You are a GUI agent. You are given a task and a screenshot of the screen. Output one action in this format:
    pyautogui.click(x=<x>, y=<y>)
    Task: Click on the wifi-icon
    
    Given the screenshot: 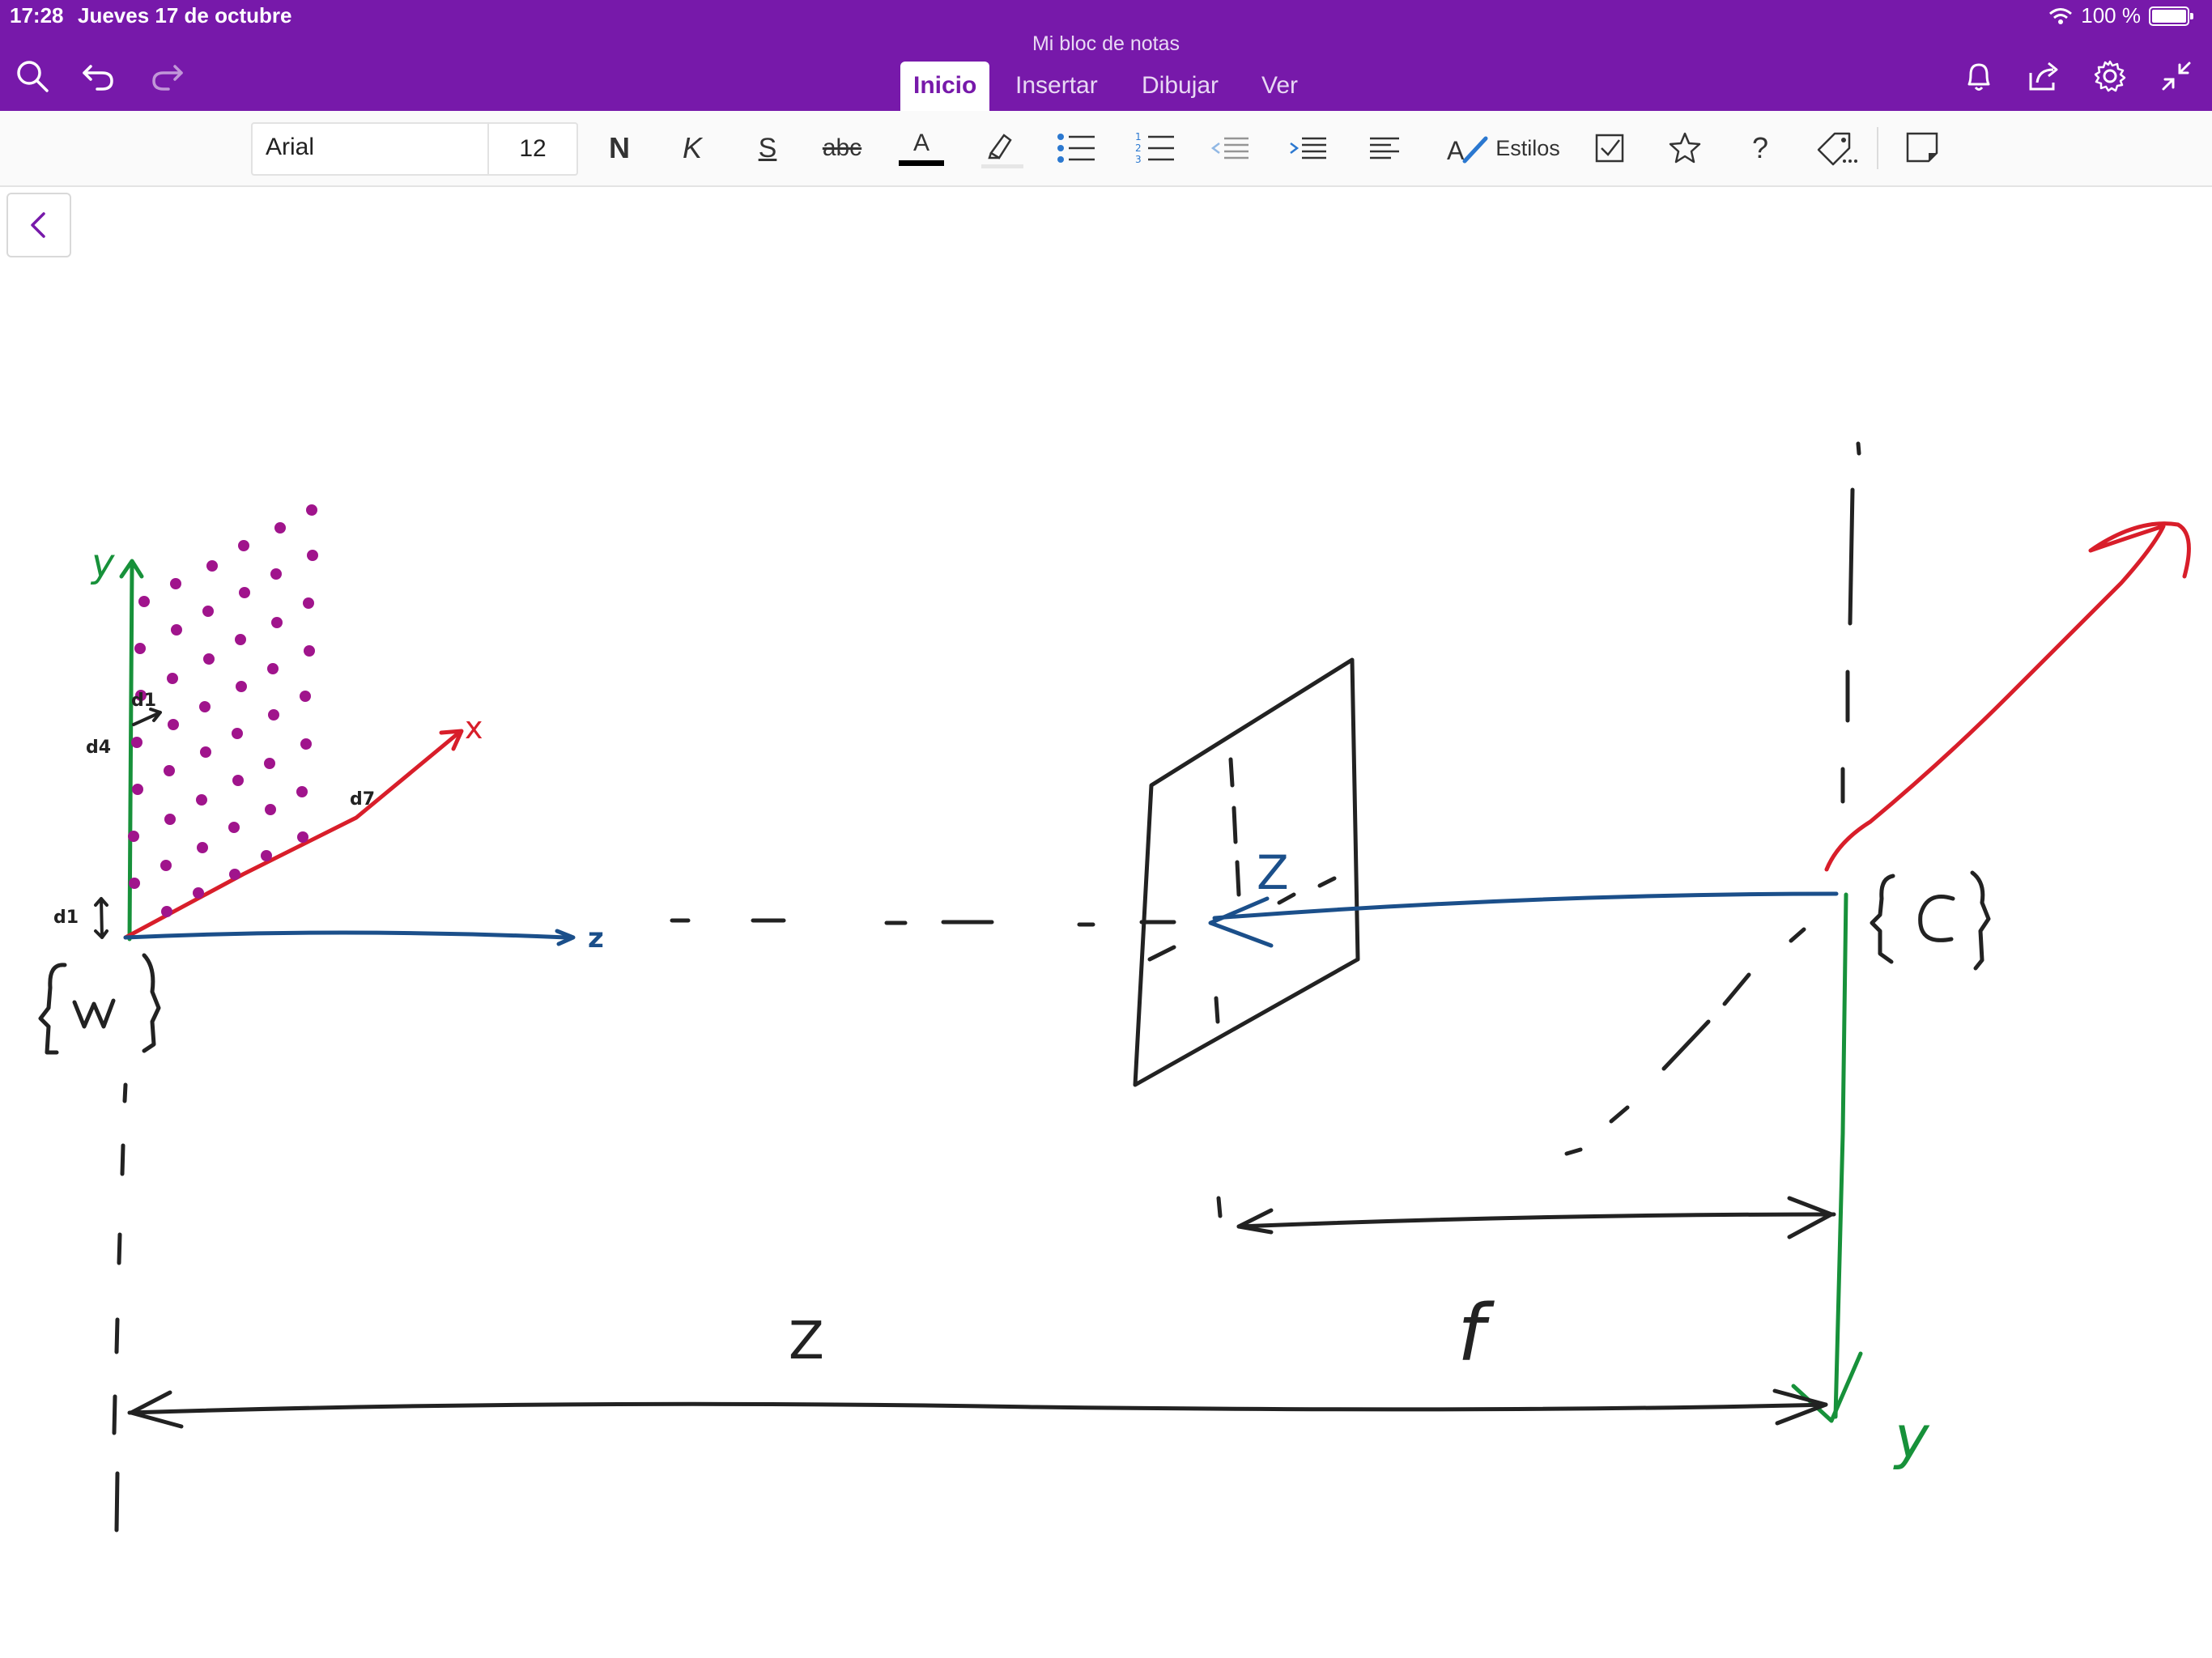 What is the action you would take?
    pyautogui.click(x=2061, y=15)
    